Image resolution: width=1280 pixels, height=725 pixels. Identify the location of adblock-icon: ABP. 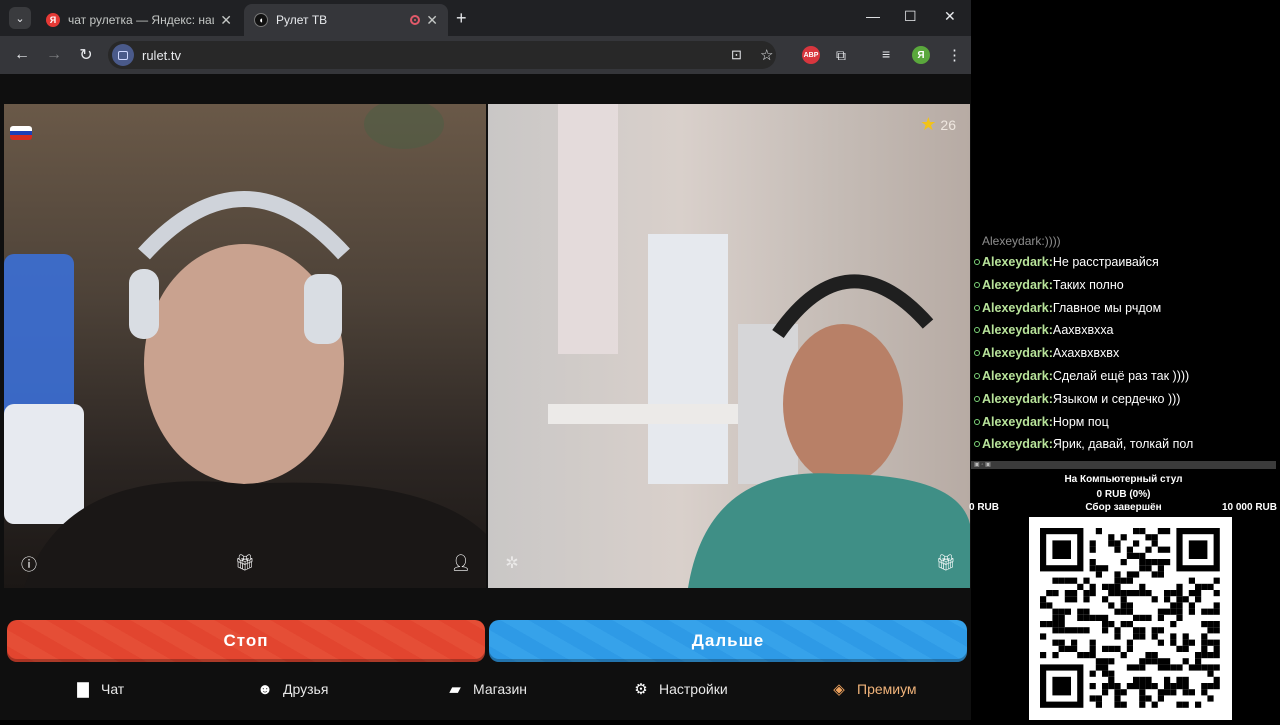
(811, 55).